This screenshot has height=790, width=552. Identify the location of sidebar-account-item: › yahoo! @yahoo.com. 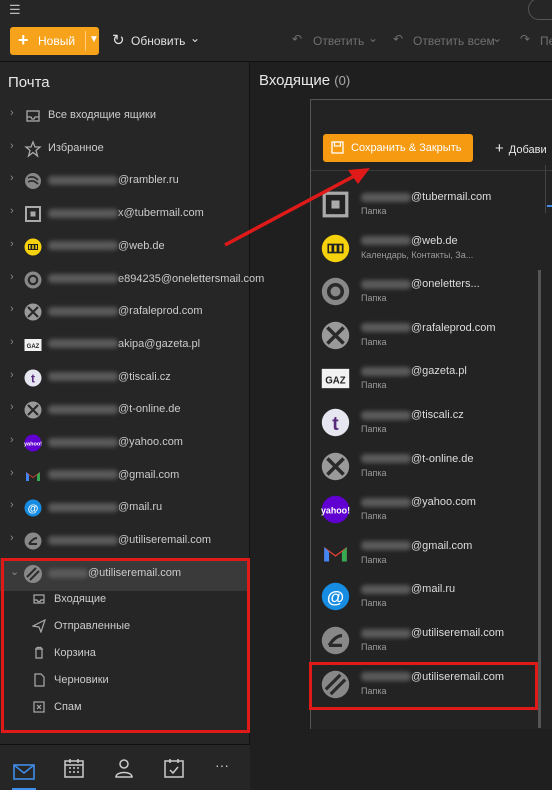
(125, 443).